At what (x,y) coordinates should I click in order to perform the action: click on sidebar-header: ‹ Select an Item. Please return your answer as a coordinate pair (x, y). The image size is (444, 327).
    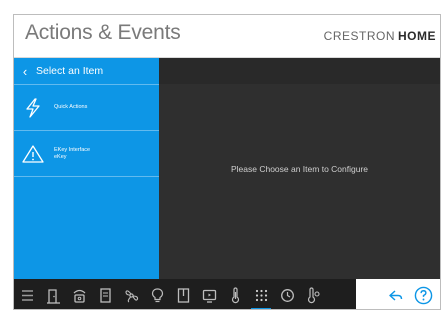
    Looking at the image, I should click on (86, 71).